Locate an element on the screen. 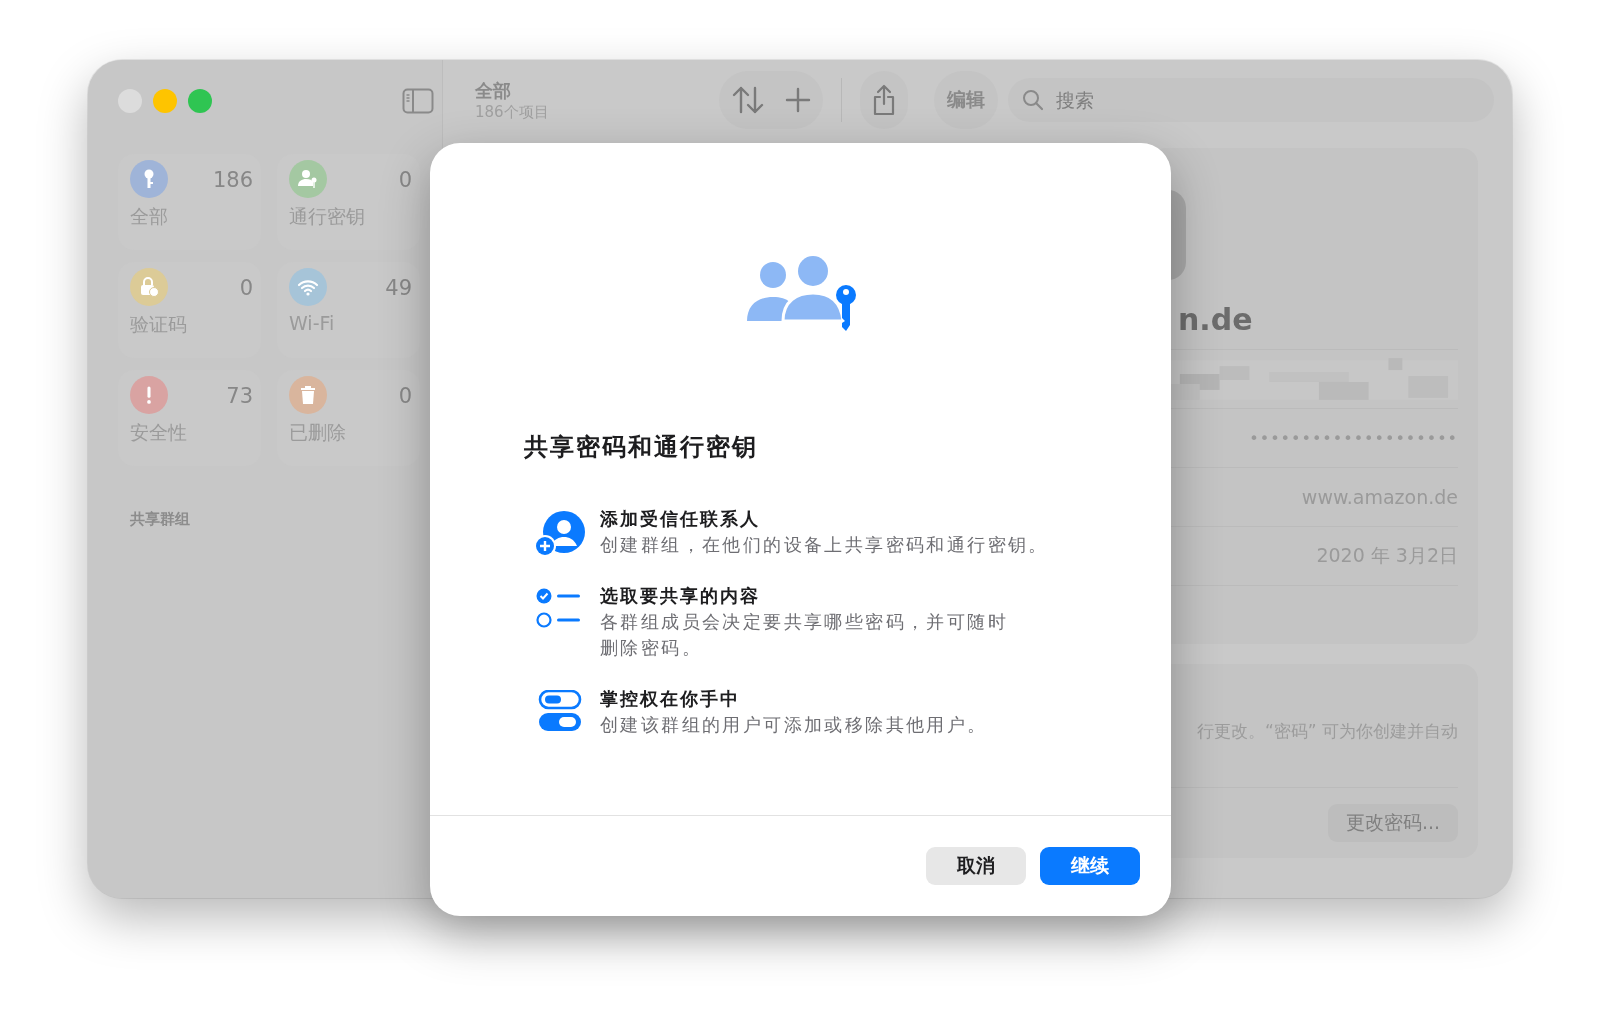  section-header: 共享群组 is located at coordinates (160, 519).